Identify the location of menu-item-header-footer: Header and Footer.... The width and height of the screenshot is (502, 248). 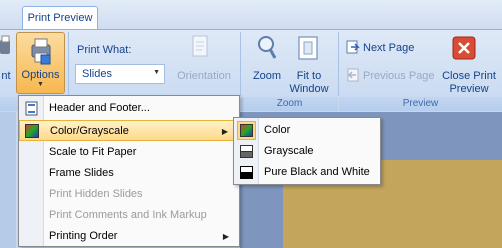
(129, 108).